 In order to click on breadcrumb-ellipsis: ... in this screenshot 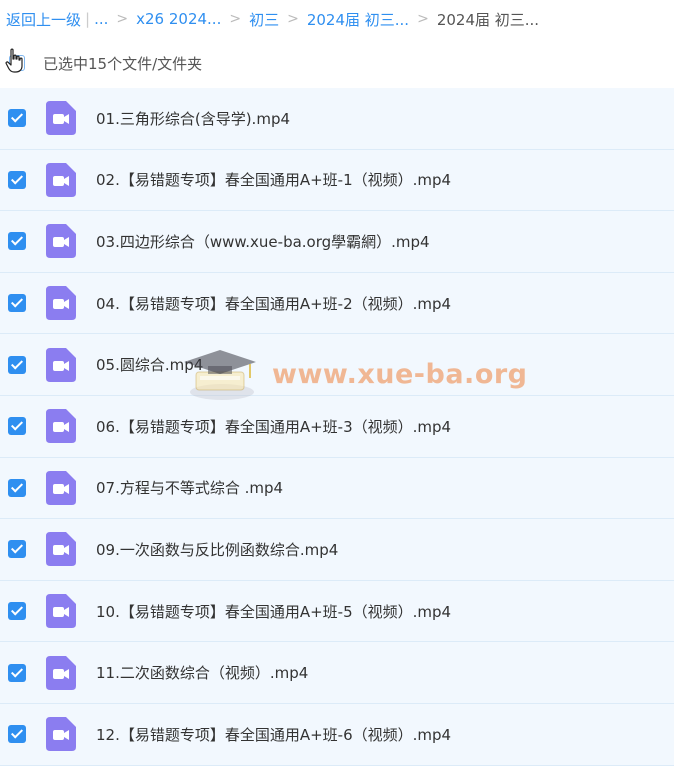, I will do `click(101, 19)`.